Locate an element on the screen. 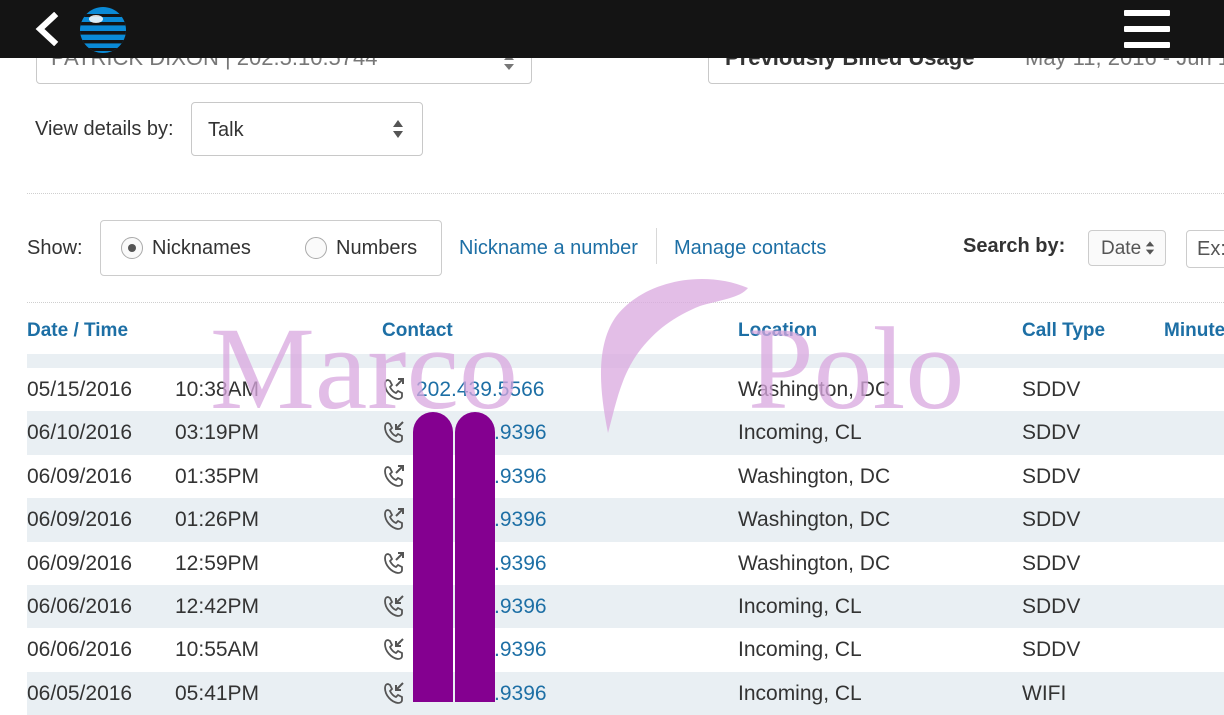  call-time: 01:26PM is located at coordinates (217, 520).